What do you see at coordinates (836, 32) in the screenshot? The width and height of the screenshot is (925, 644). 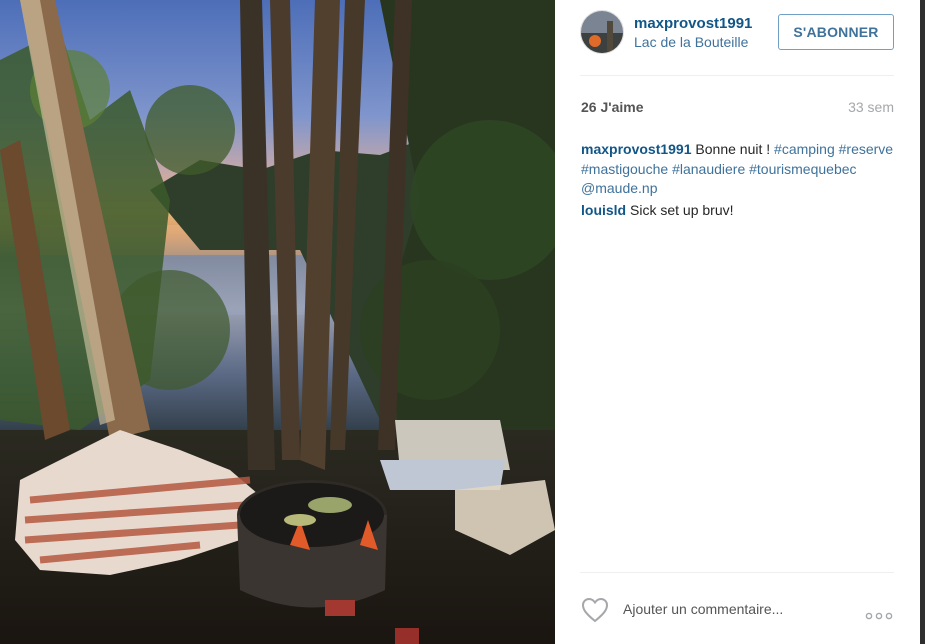 I see `follow-button: S'ABONNER` at bounding box center [836, 32].